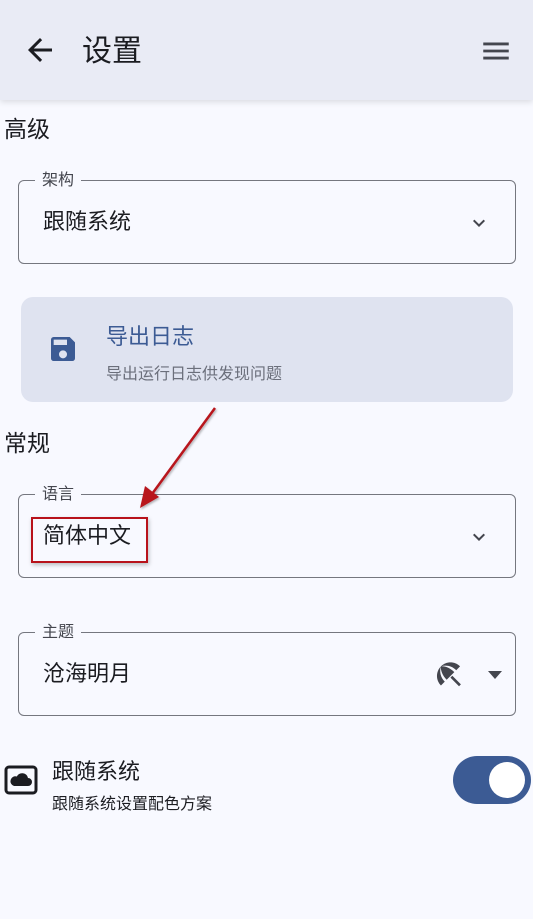 Image resolution: width=533 pixels, height=919 pixels. What do you see at coordinates (63, 349) in the screenshot?
I see `save-icon` at bounding box center [63, 349].